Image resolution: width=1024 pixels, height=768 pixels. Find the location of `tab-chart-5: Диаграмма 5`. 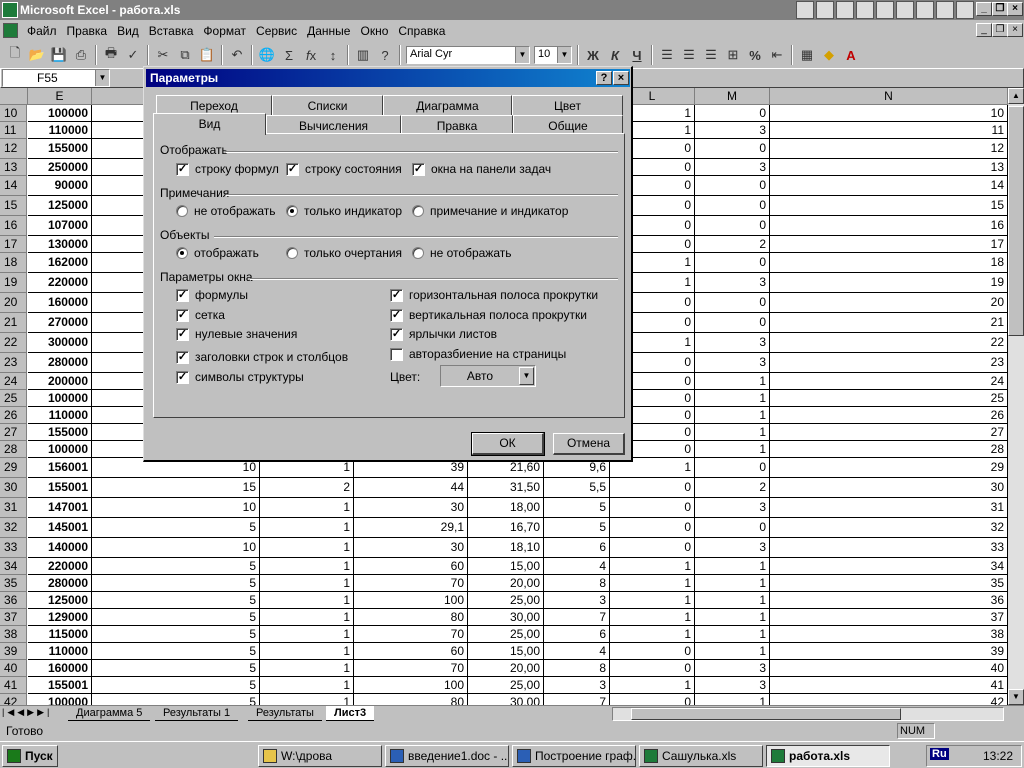

tab-chart-5: Диаграмма 5 is located at coordinates (109, 713).